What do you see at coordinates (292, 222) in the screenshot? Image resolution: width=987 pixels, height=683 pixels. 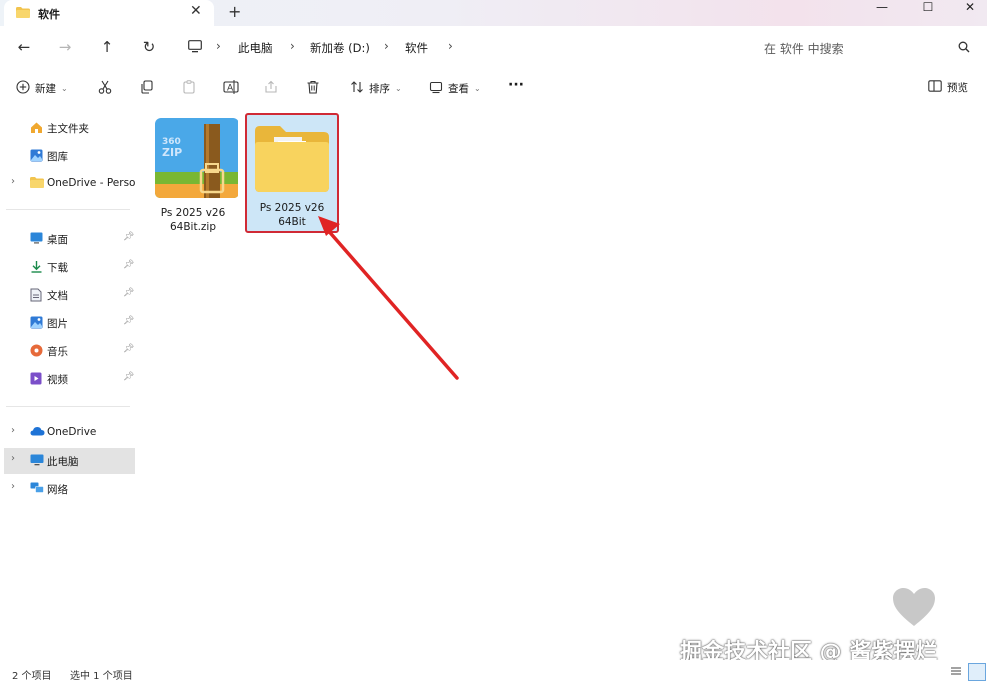 I see `file-name-line: 64Bit` at bounding box center [292, 222].